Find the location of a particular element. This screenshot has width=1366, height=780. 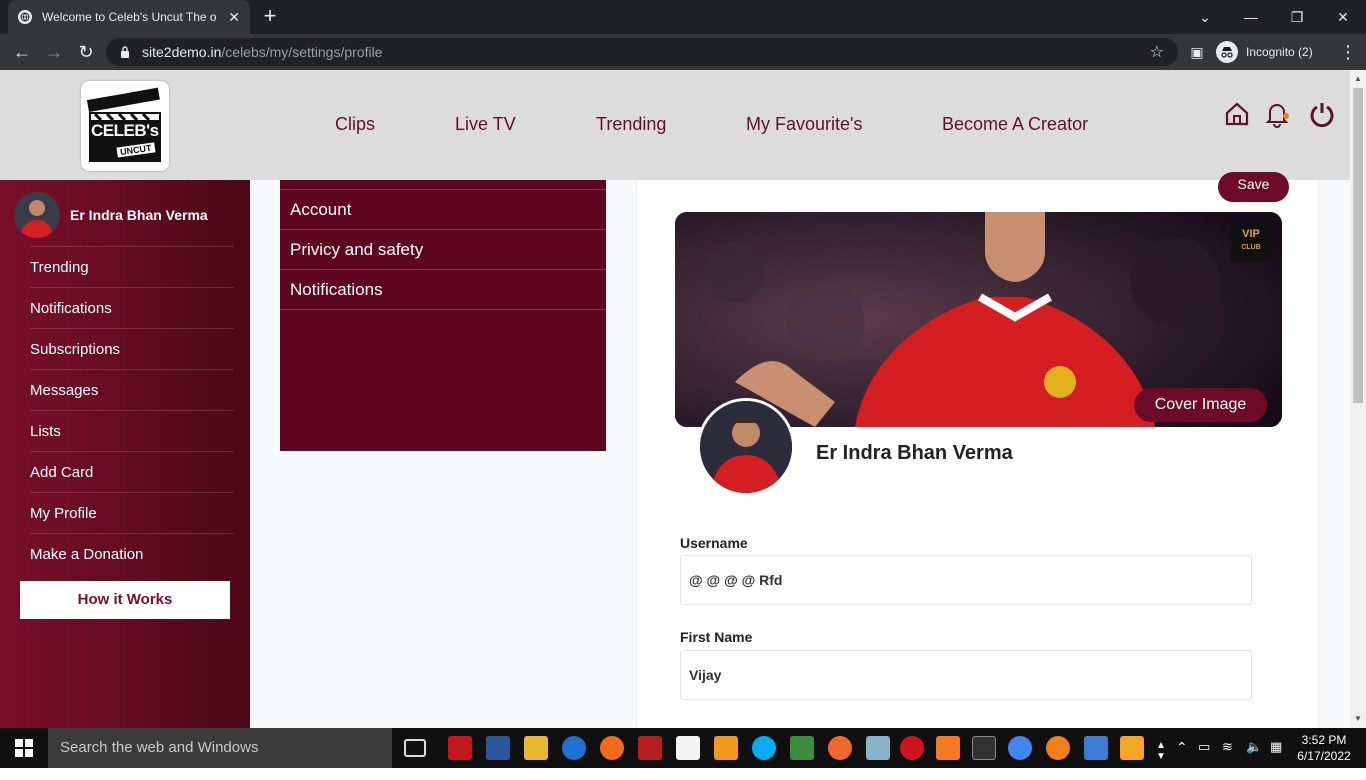

skype-icon is located at coordinates (764, 748).